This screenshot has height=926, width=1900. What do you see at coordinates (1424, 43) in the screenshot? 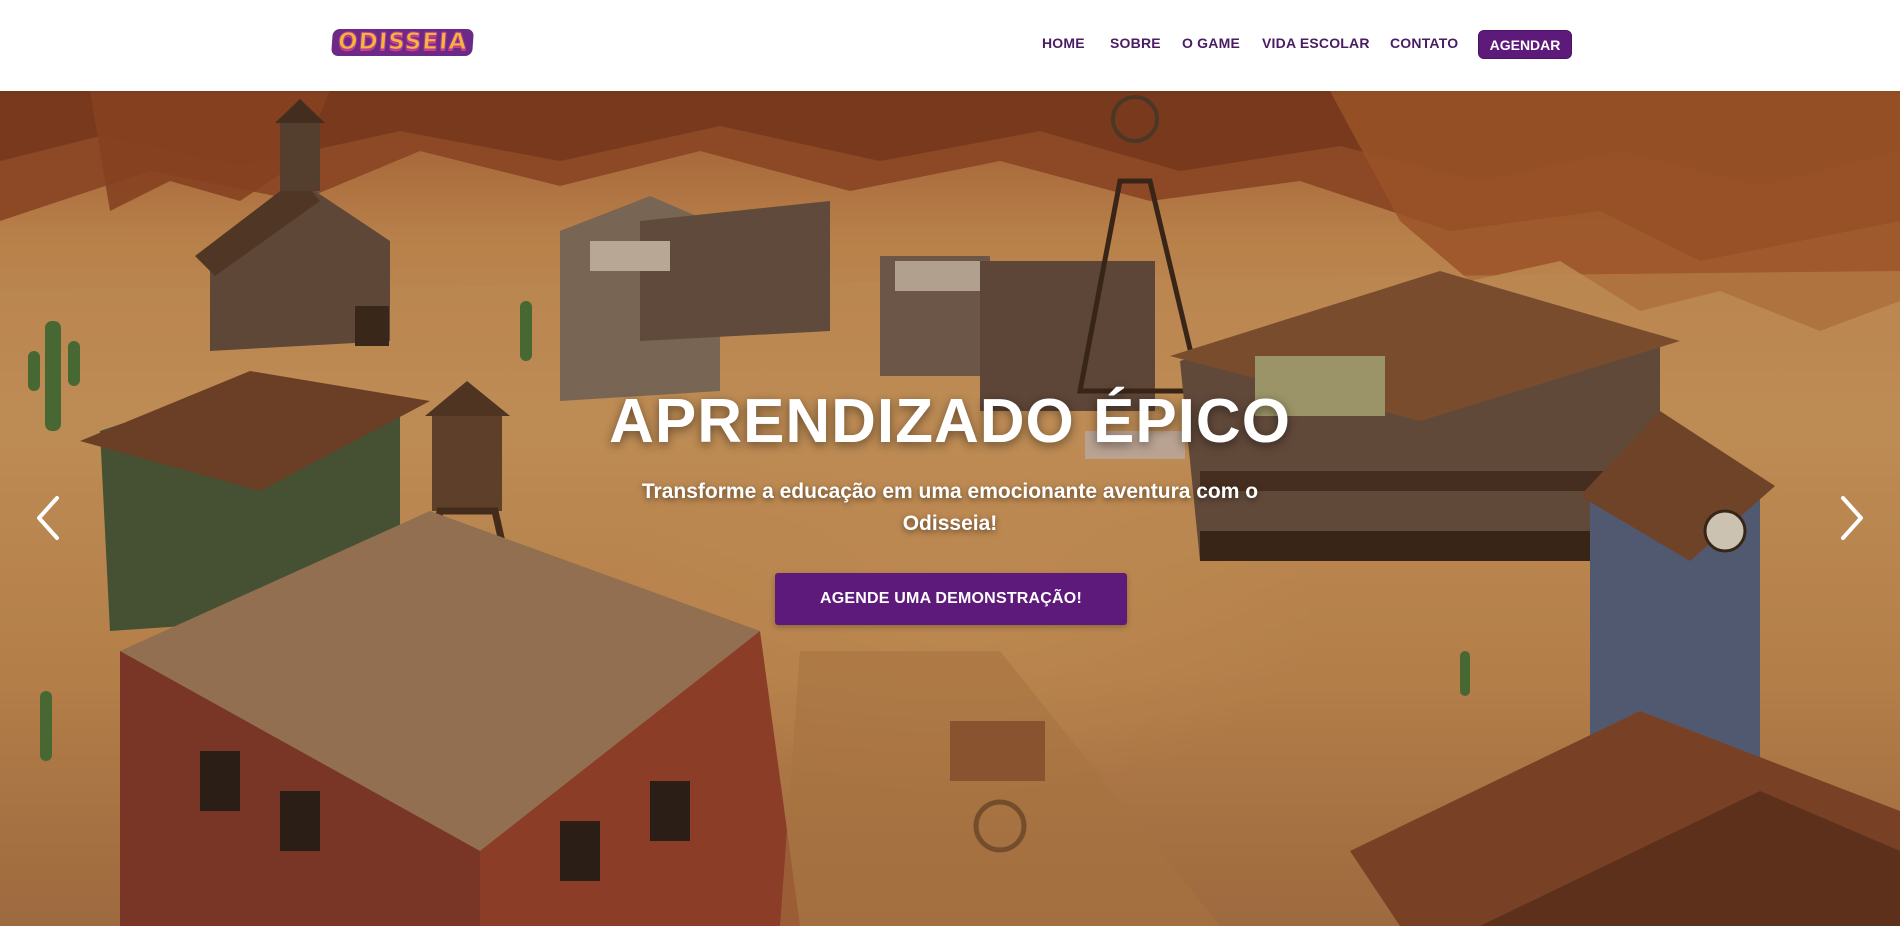
I see `nav-contato: CONTATO` at bounding box center [1424, 43].